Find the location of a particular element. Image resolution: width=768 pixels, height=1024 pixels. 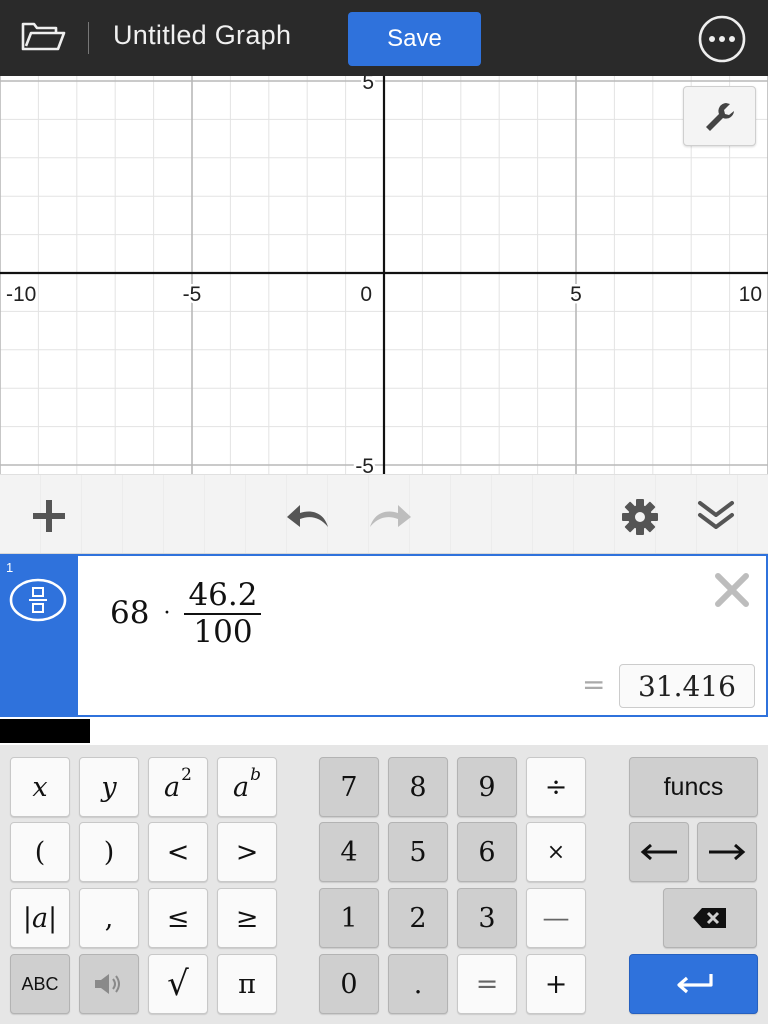

key-a-power-exp: b is located at coordinates (255, 775).